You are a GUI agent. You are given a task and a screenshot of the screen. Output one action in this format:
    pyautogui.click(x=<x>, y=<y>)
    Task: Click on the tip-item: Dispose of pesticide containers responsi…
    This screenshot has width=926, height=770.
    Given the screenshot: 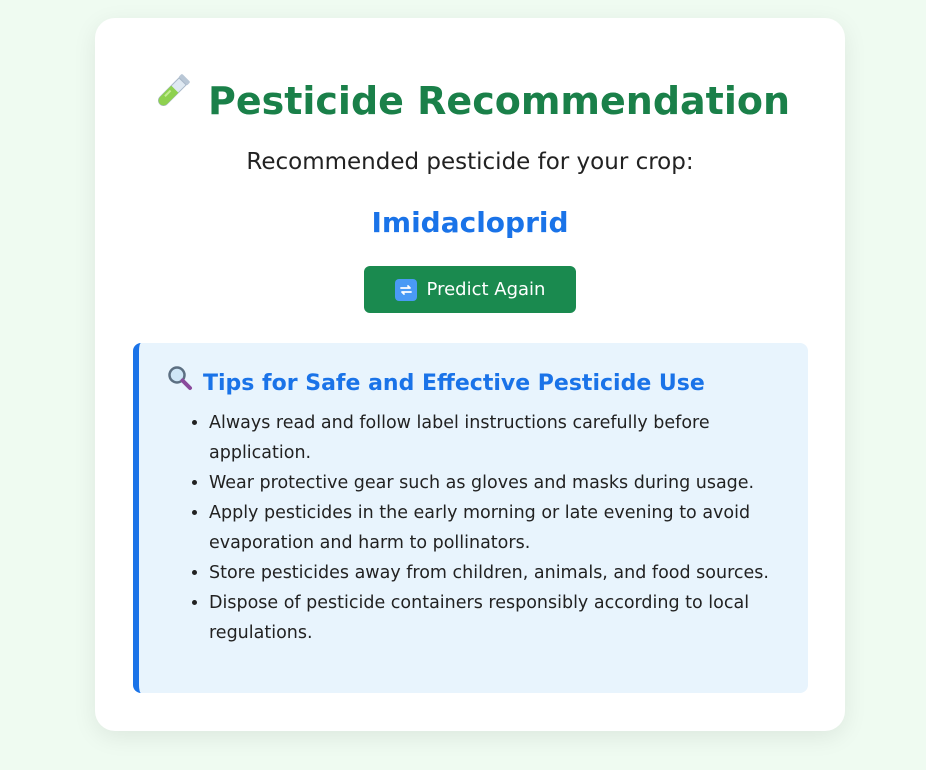 What is the action you would take?
    pyautogui.click(x=504, y=618)
    